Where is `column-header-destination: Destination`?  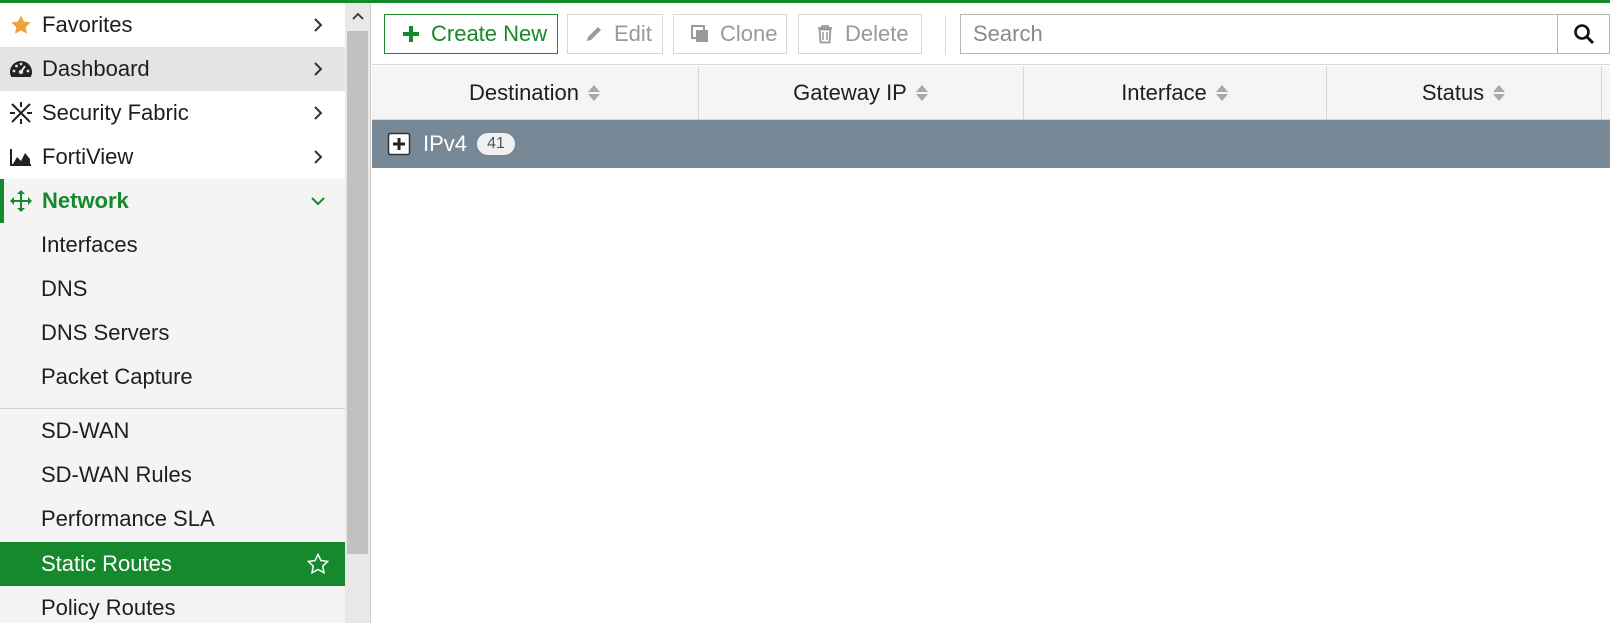 column-header-destination: Destination is located at coordinates (535, 93).